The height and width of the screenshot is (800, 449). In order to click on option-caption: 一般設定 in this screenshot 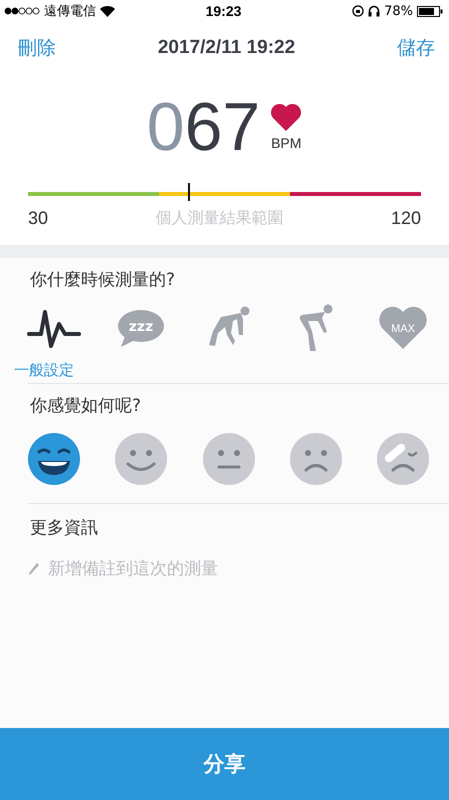, I will do `click(44, 370)`.